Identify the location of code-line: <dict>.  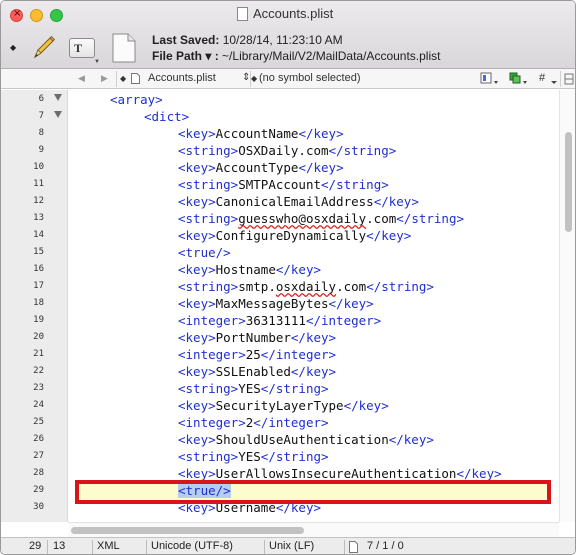
(313, 116).